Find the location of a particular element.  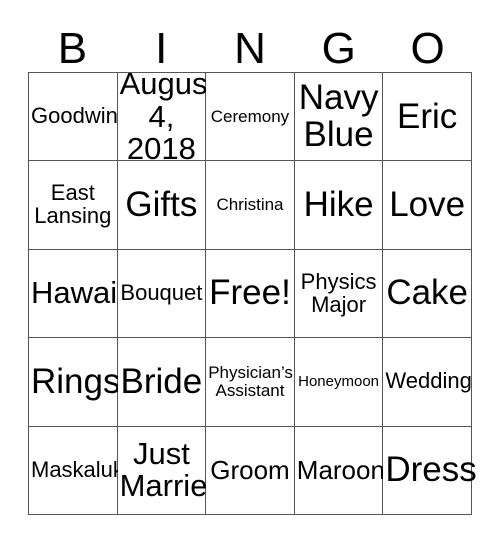

bingo-header-row: B I N G O is located at coordinates (250, 45).